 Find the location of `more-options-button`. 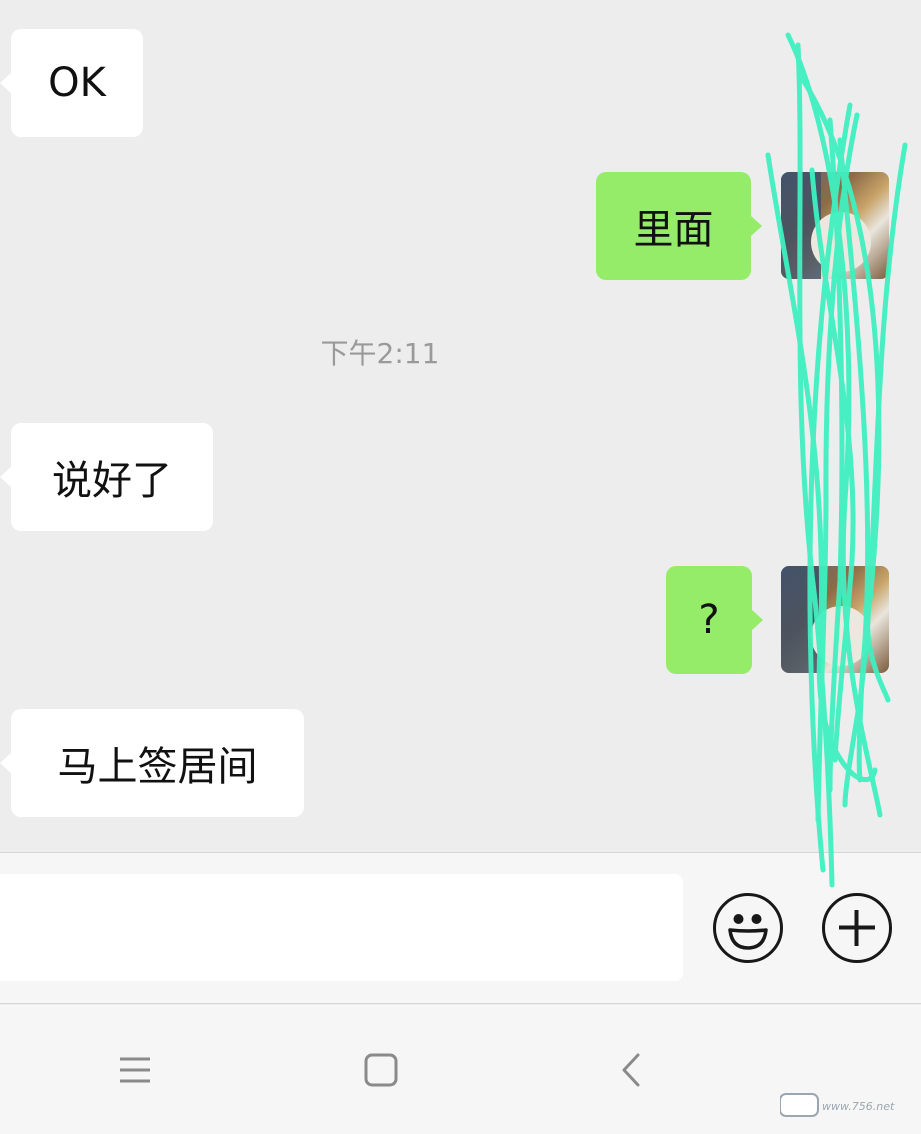

more-options-button is located at coordinates (857, 928).